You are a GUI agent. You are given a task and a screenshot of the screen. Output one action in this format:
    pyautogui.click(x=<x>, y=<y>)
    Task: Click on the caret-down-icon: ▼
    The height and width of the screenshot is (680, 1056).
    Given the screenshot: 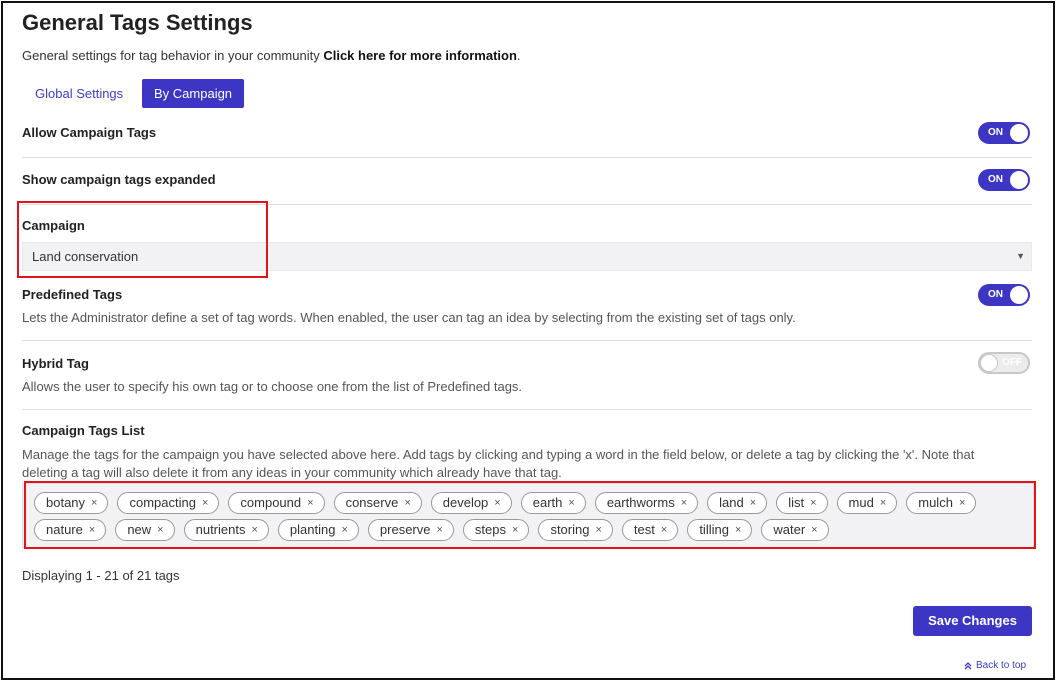 What is the action you would take?
    pyautogui.click(x=1020, y=256)
    